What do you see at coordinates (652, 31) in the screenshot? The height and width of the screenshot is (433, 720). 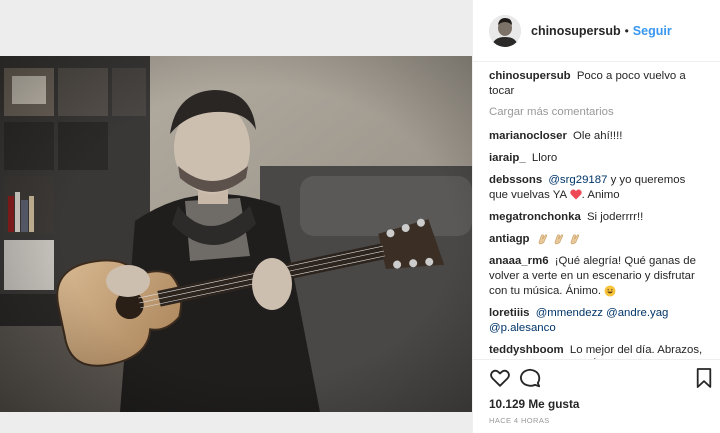 I see `follow-button: Seguir` at bounding box center [652, 31].